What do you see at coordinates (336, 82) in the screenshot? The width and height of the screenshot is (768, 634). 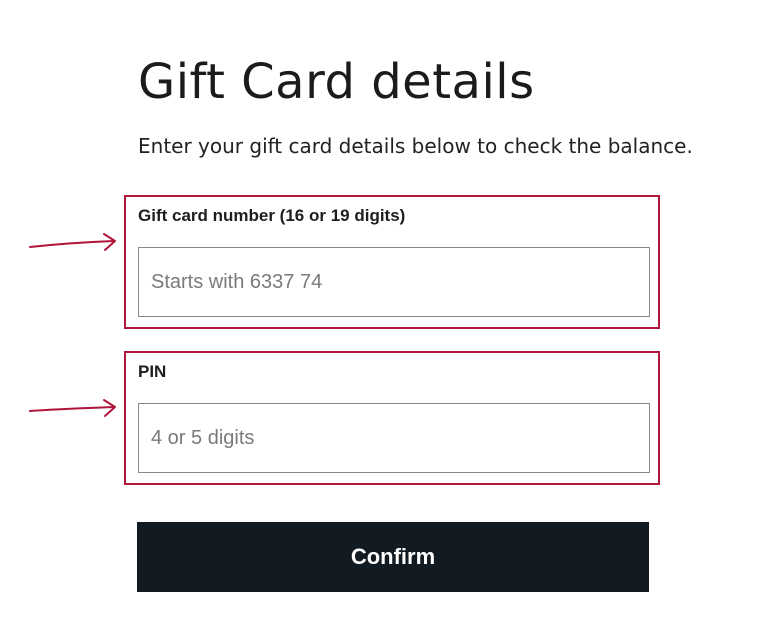 I see `page-title: Gift Card details` at bounding box center [336, 82].